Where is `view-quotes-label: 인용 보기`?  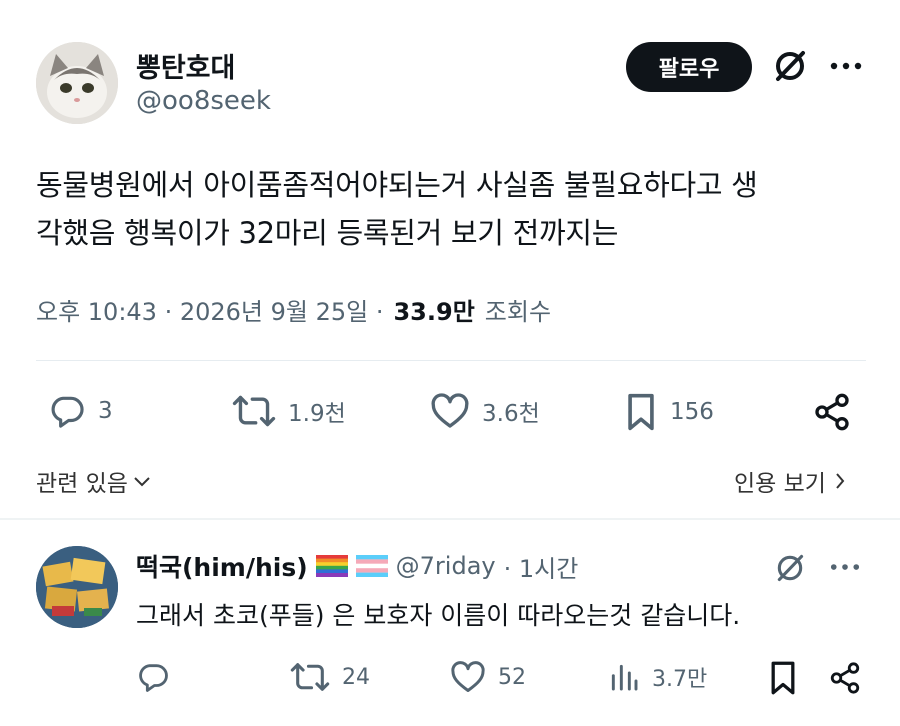 view-quotes-label: 인용 보기 is located at coordinates (780, 484).